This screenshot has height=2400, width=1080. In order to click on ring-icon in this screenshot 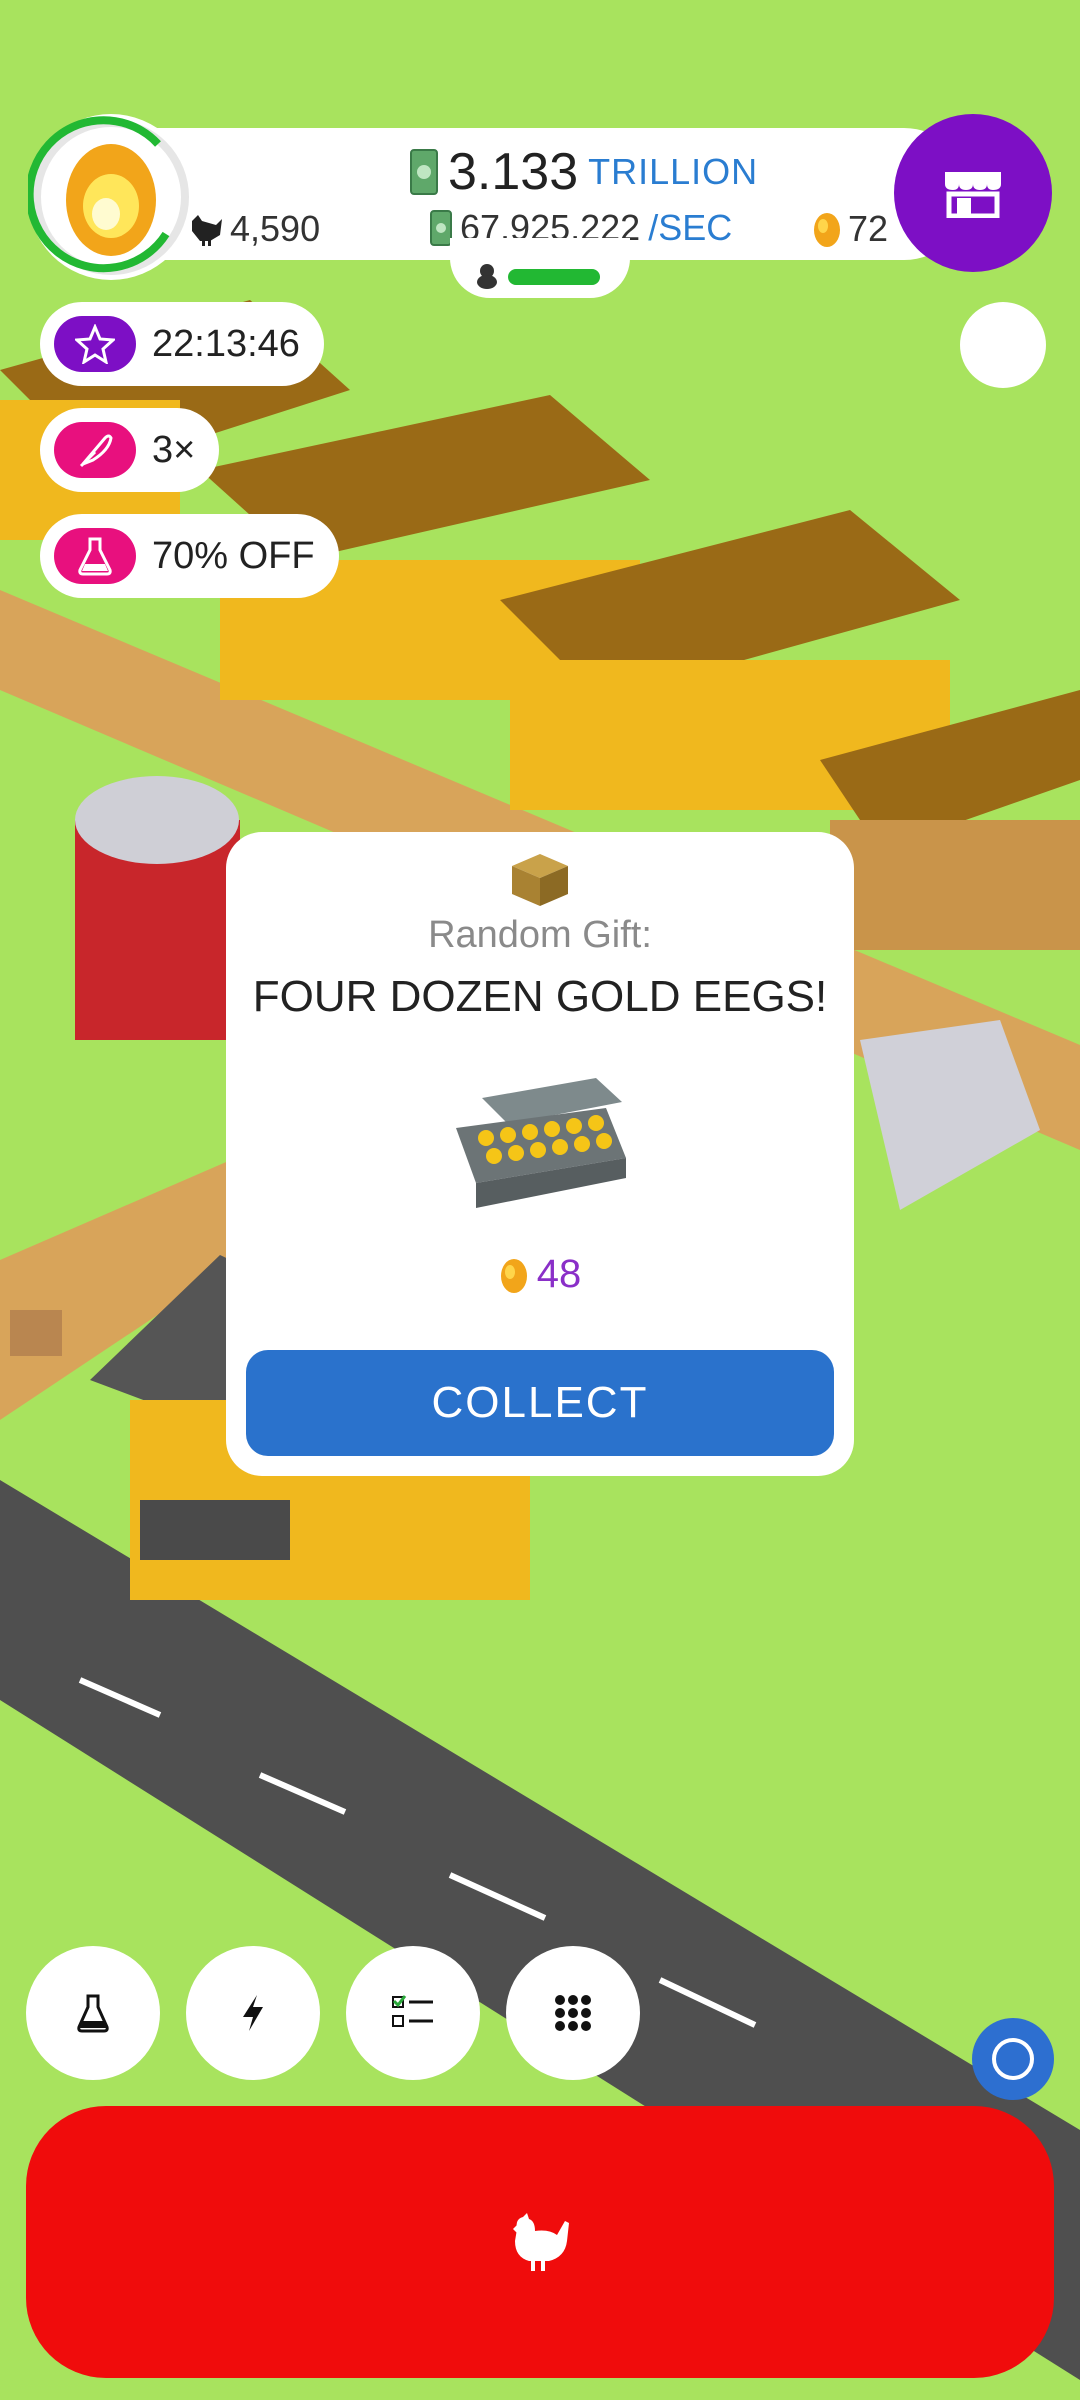, I will do `click(1013, 2059)`.